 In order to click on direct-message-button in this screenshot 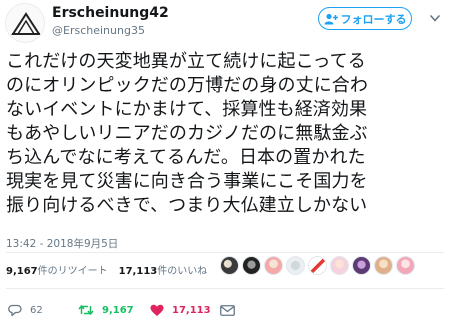, I will do `click(230, 310)`.